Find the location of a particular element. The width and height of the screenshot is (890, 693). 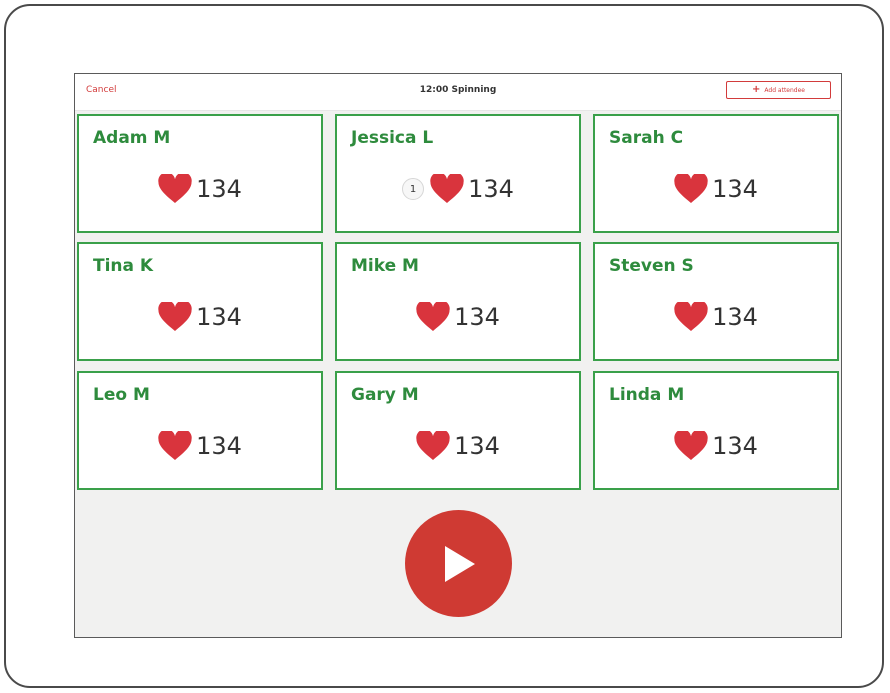

attendee-card: Gary M 134 is located at coordinates (458, 430).